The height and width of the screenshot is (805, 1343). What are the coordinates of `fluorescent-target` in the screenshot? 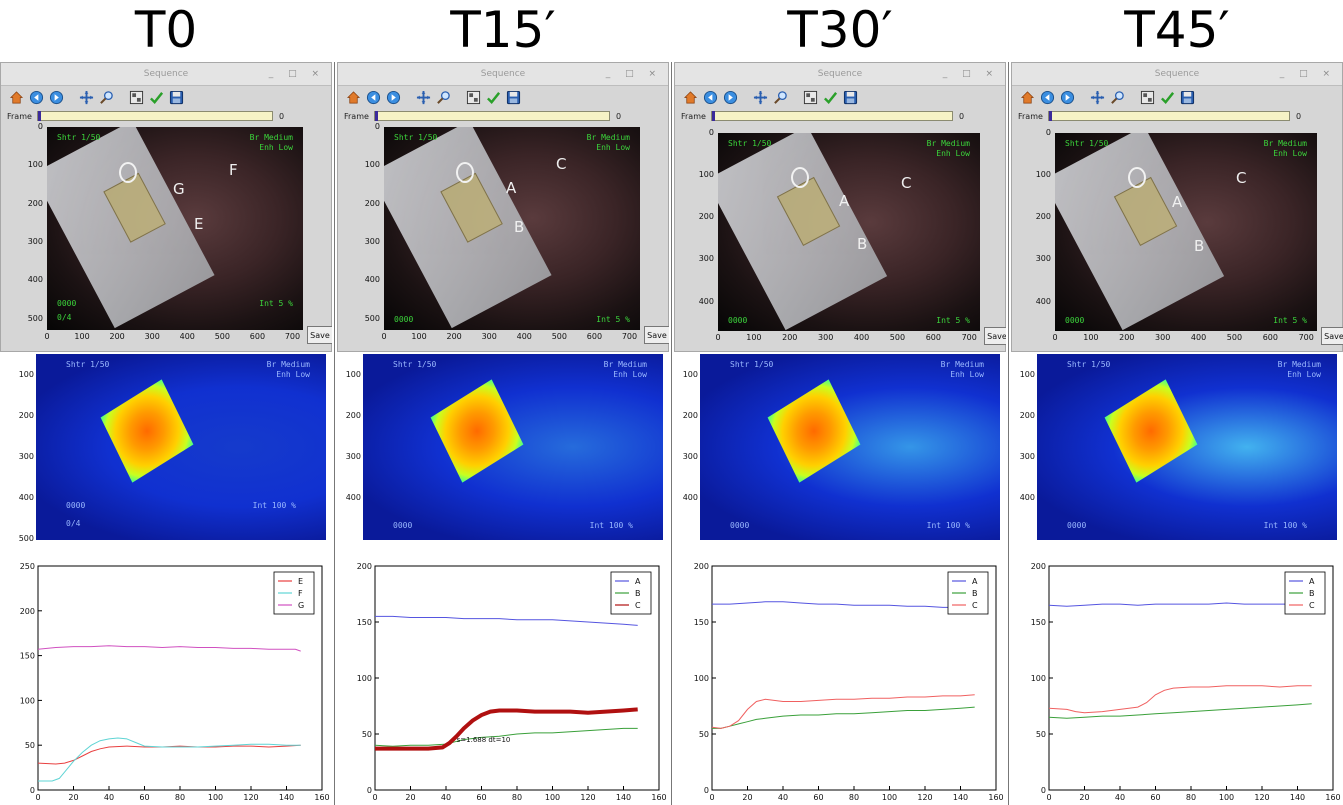 It's located at (808, 211).